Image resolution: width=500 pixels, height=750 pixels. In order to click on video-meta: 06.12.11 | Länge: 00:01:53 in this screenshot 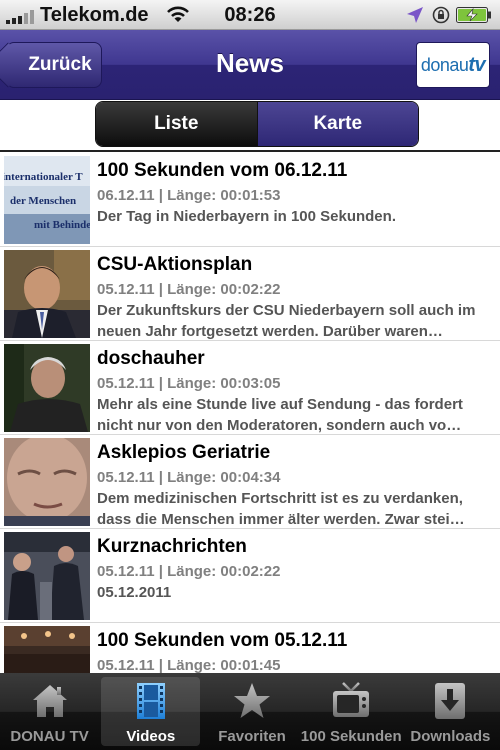, I will do `click(189, 195)`.